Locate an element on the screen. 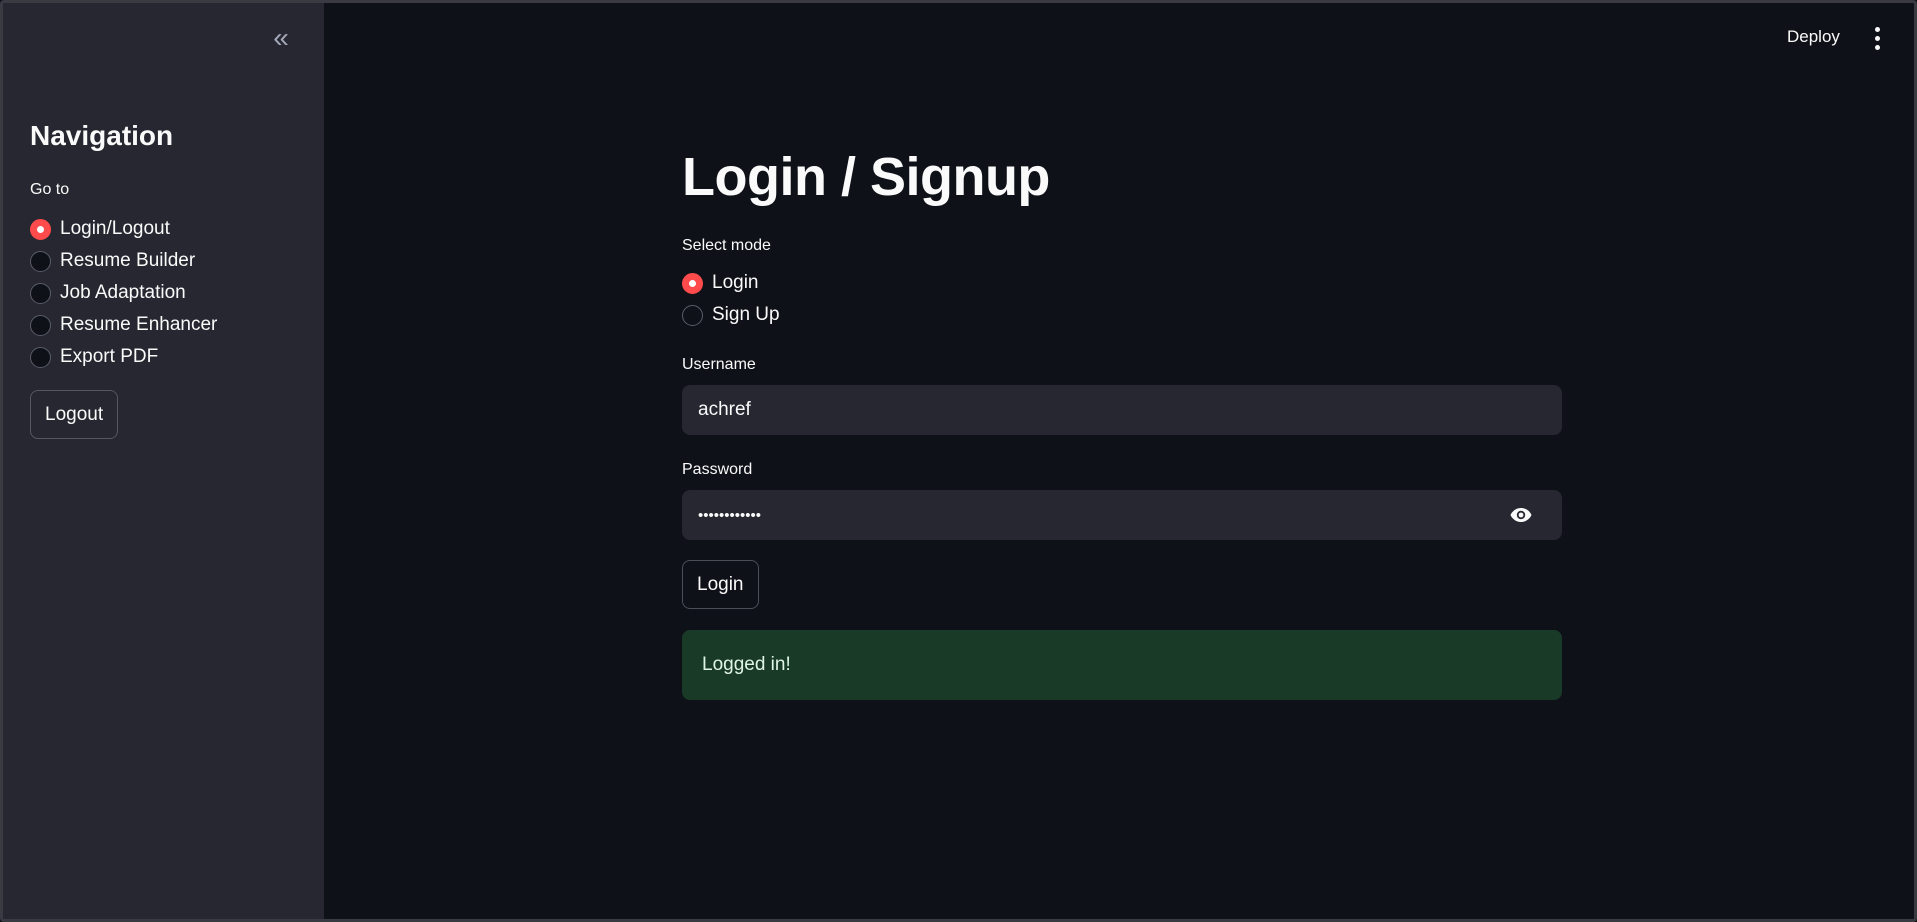  nav-item-label: Resume Builder is located at coordinates (128, 260).